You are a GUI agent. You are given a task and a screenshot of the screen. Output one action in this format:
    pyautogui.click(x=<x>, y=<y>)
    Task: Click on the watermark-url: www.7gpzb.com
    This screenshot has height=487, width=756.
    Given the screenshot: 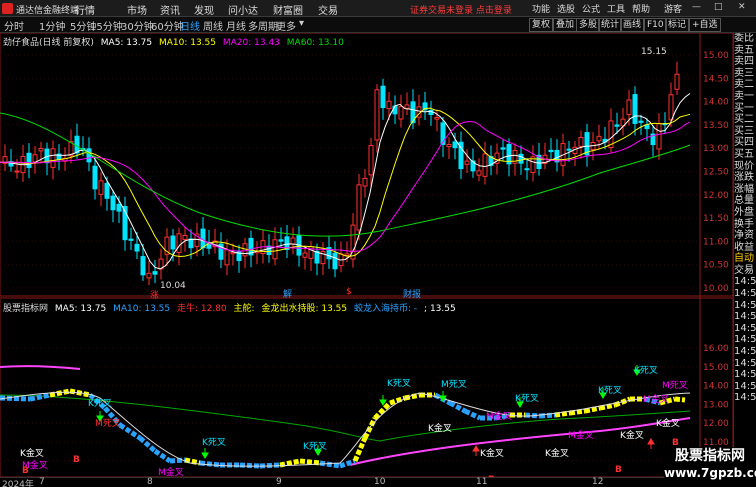 What is the action you would take?
    pyautogui.click(x=710, y=473)
    